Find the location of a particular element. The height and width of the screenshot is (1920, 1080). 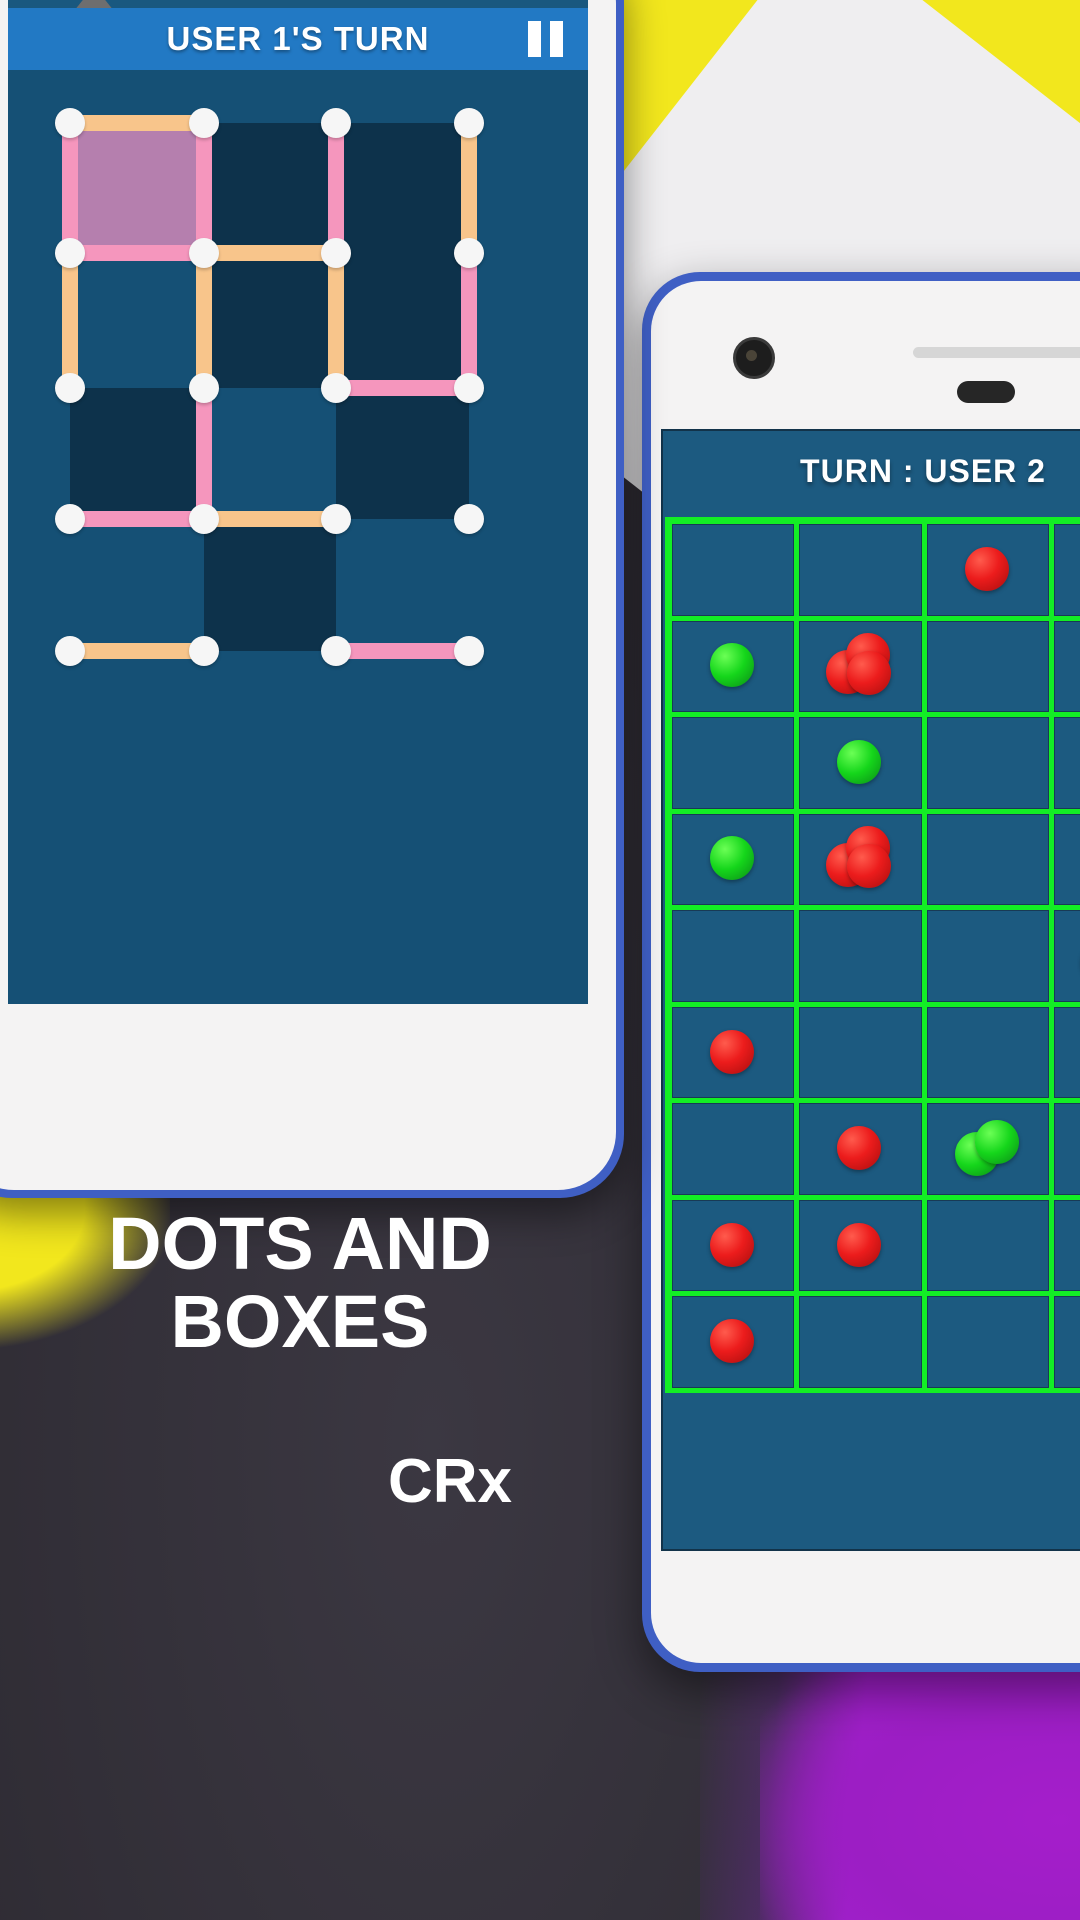

turn-indicator-left: USER 1'S TURN is located at coordinates (298, 38).